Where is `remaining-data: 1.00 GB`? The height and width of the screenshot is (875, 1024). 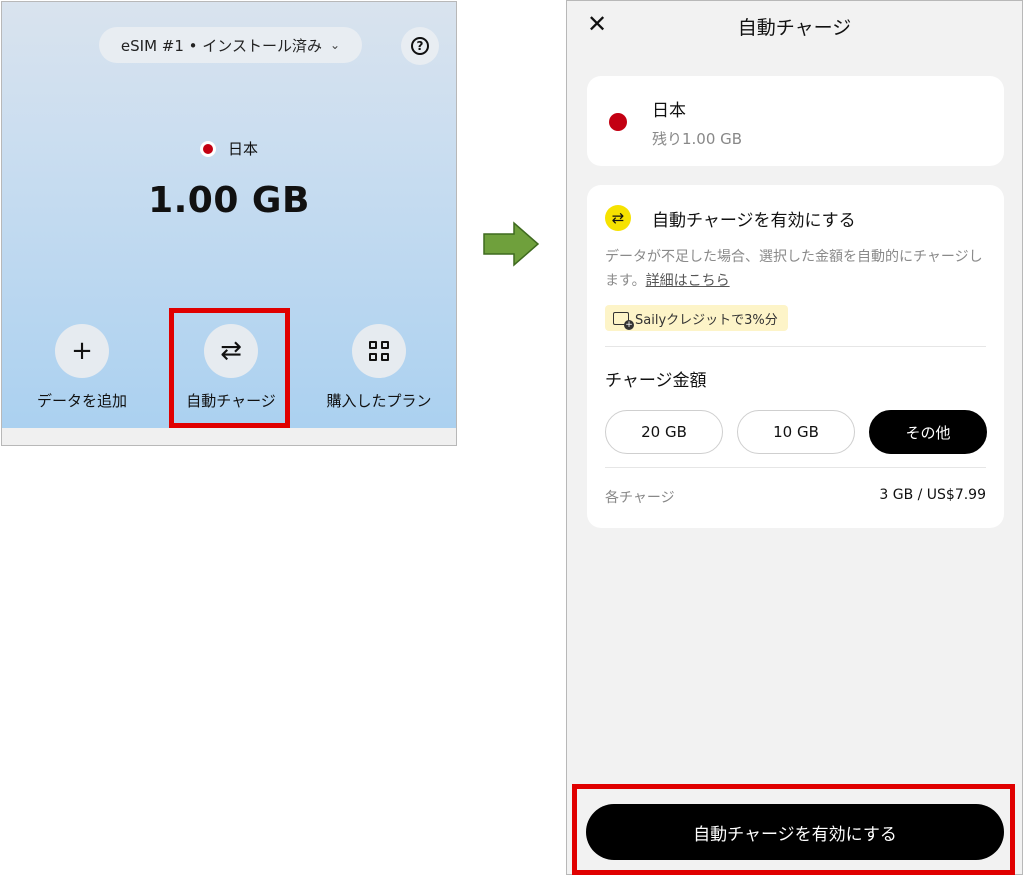
remaining-data: 1.00 GB is located at coordinates (229, 200).